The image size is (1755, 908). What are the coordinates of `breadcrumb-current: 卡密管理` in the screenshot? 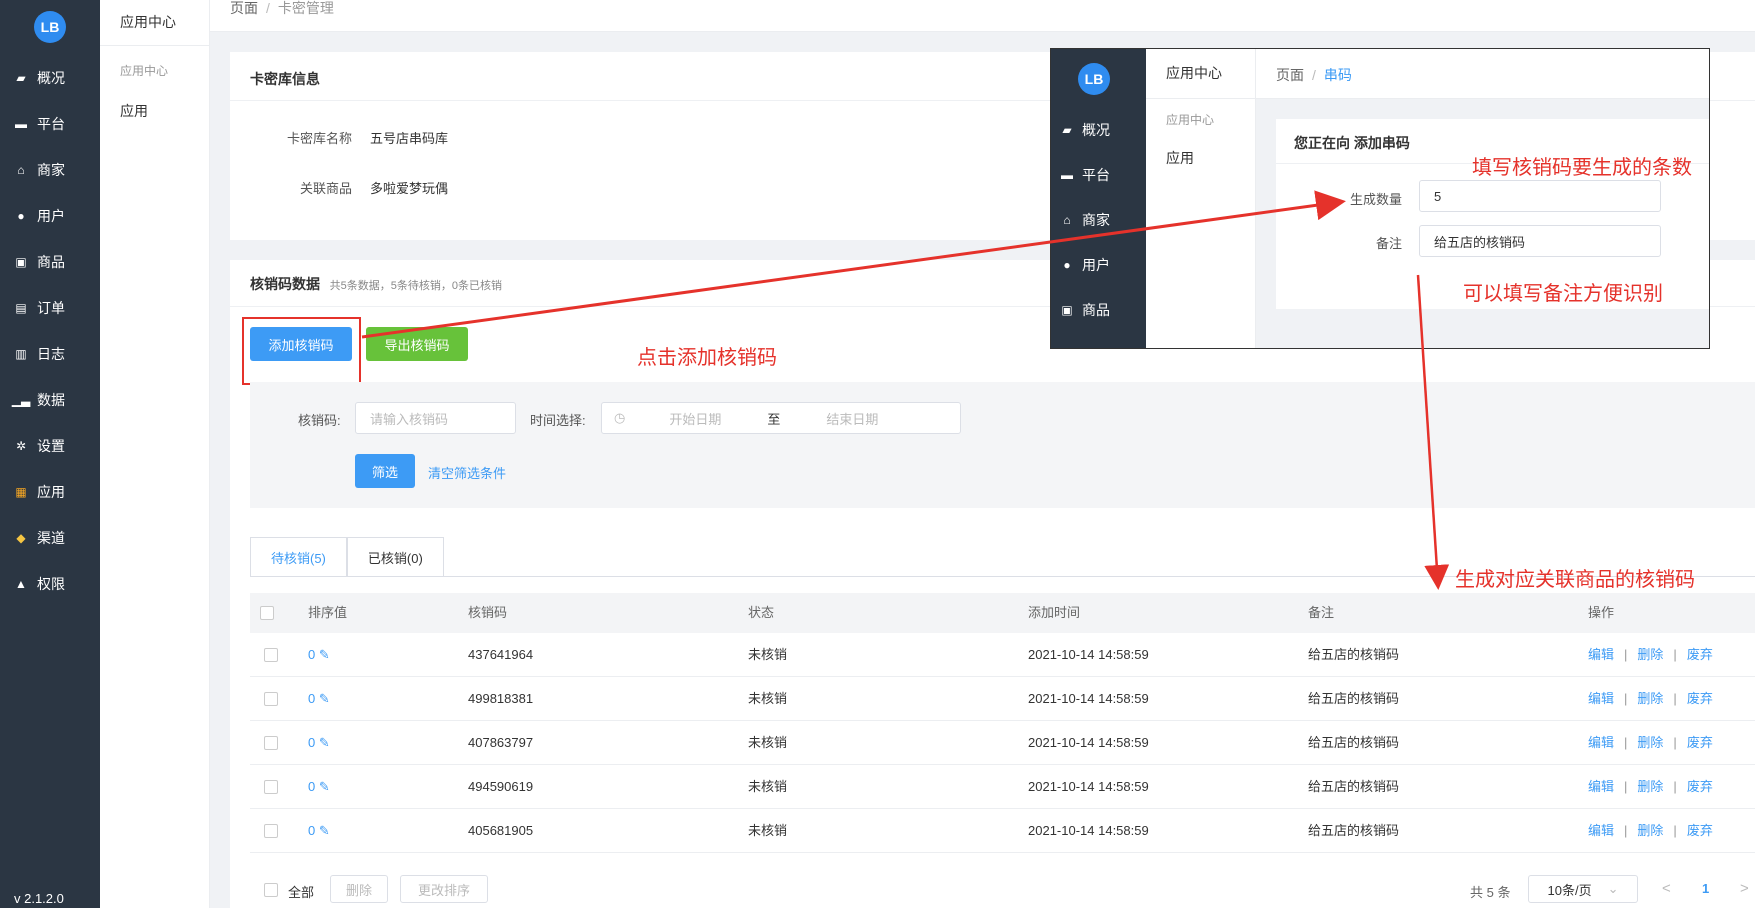 It's located at (305, 8).